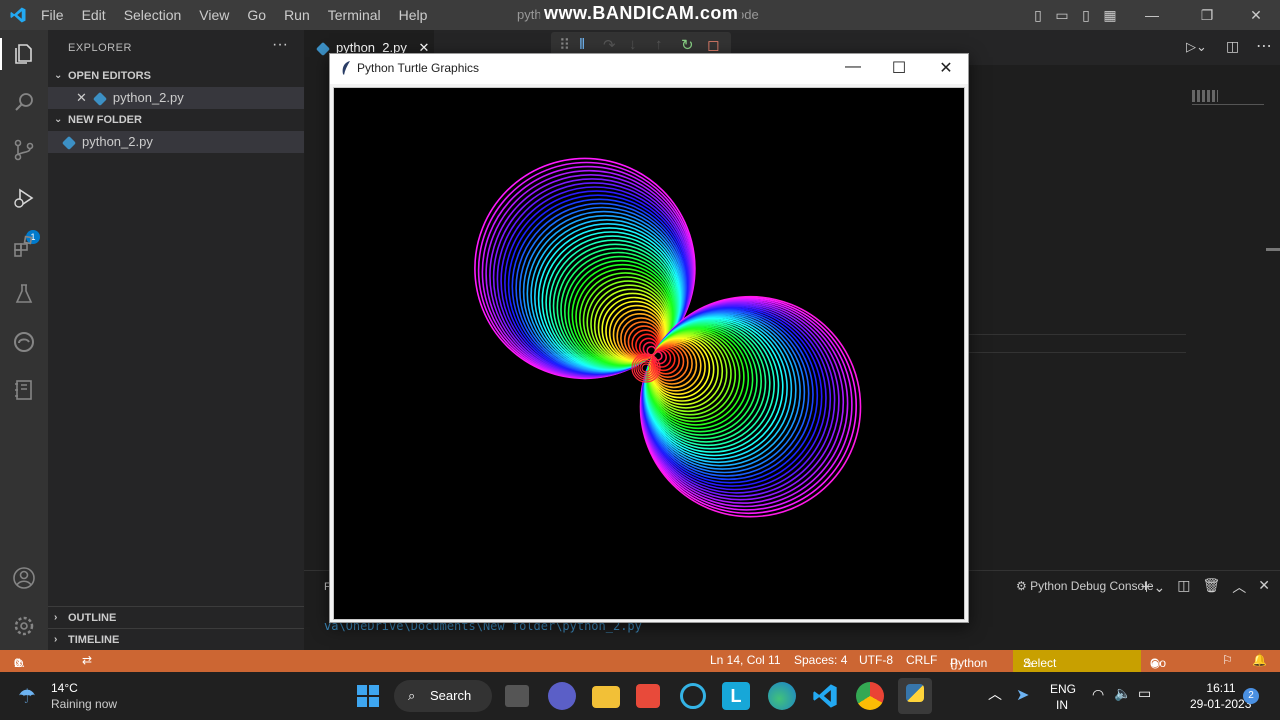 The width and height of the screenshot is (1280, 720). Describe the element at coordinates (659, 44) in the screenshot. I see `step-out-icon: ↑` at that location.